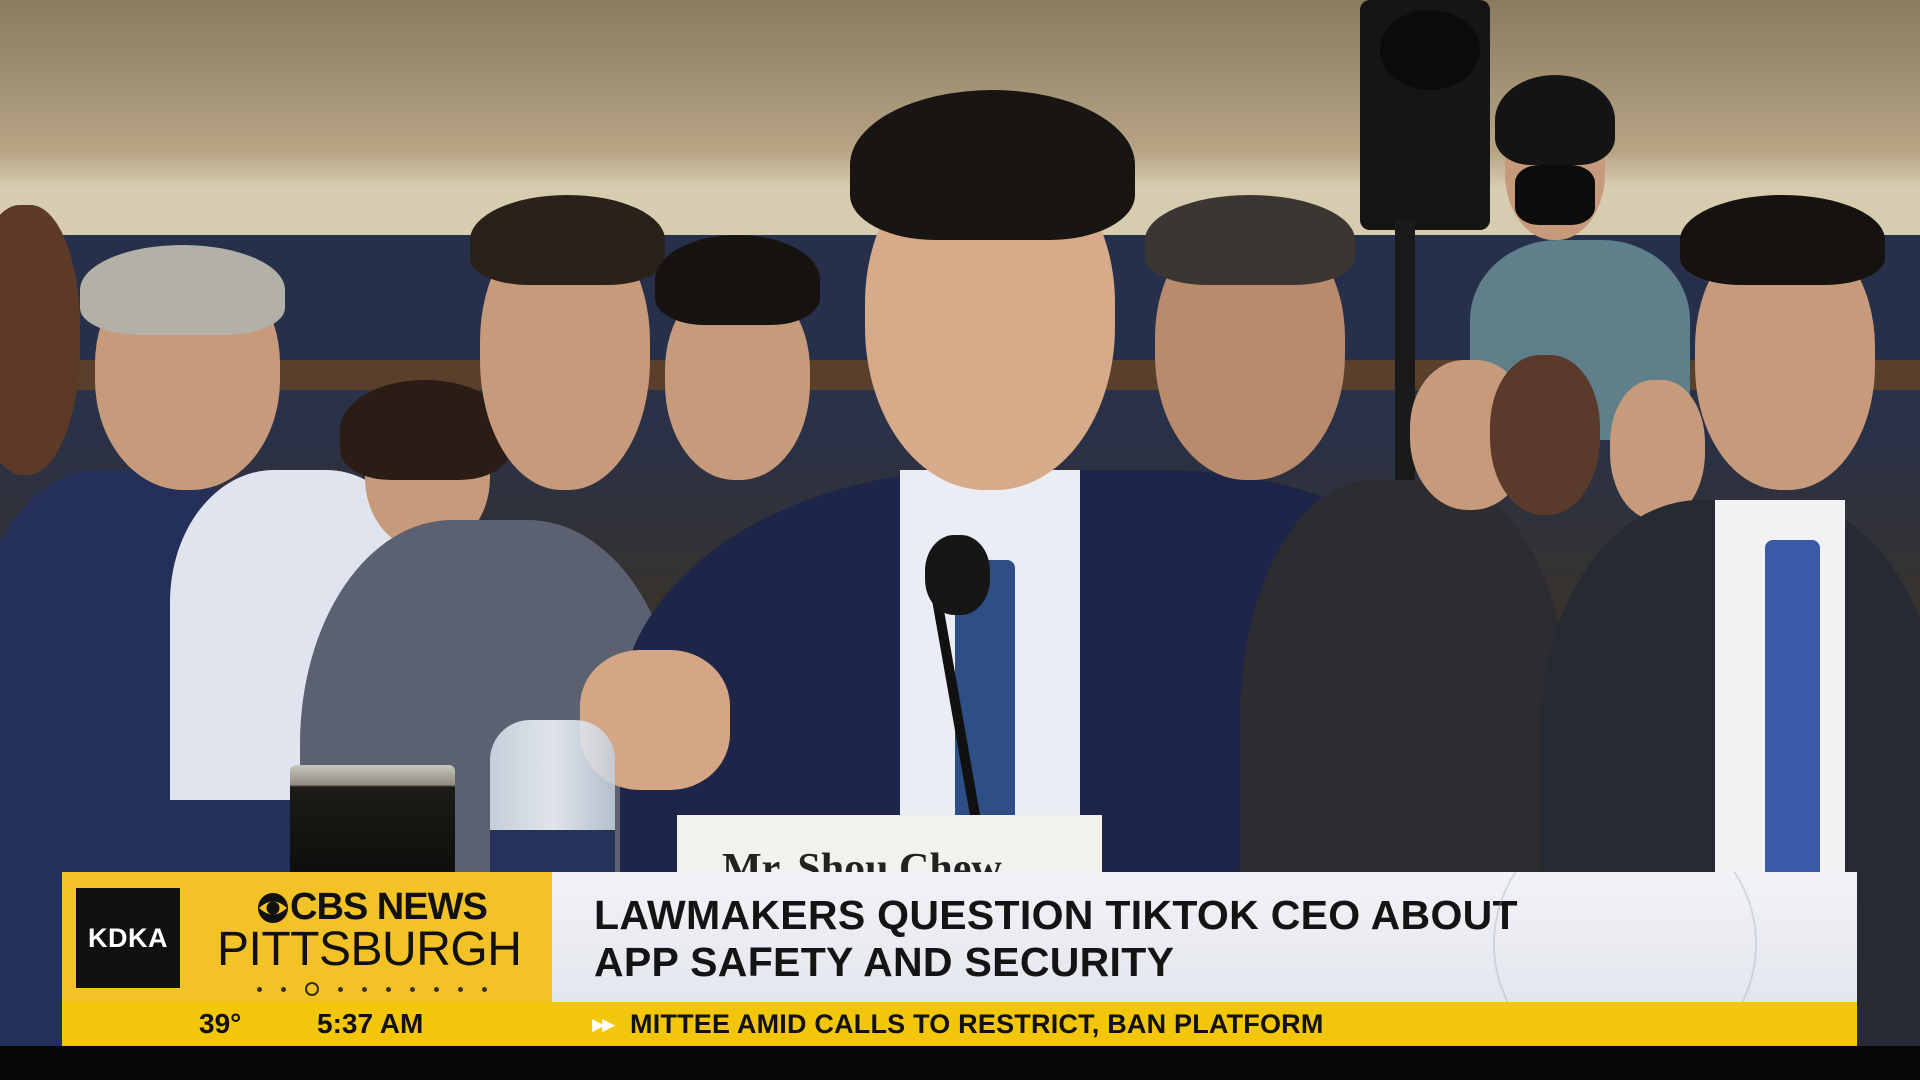 The height and width of the screenshot is (1080, 1920). Describe the element at coordinates (273, 908) in the screenshot. I see `cbs-eye-icon` at that location.